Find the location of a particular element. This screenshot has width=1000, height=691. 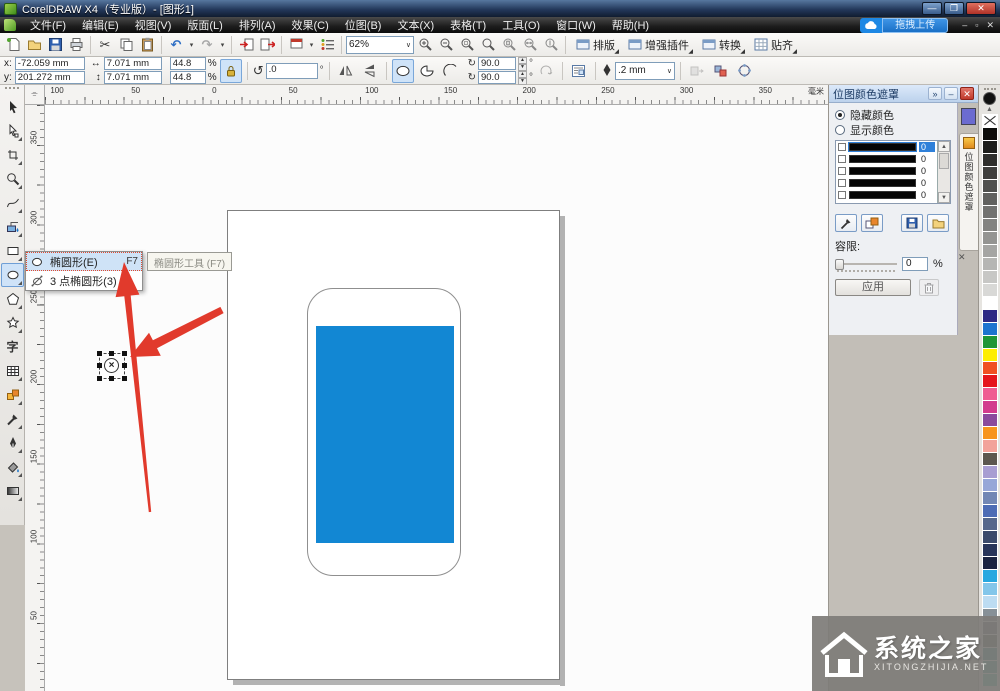

hide-colors-radio: 隐藏颜色 is located at coordinates (893, 114).